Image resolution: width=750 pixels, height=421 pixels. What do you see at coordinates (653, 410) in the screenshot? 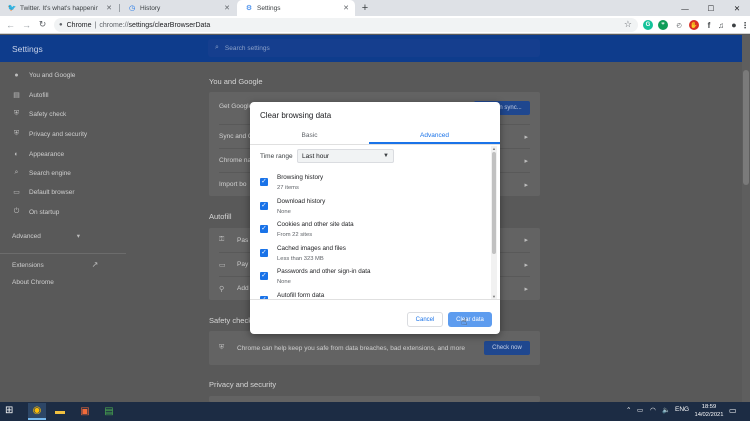
I see `wifi-icon: ◠` at bounding box center [653, 410].